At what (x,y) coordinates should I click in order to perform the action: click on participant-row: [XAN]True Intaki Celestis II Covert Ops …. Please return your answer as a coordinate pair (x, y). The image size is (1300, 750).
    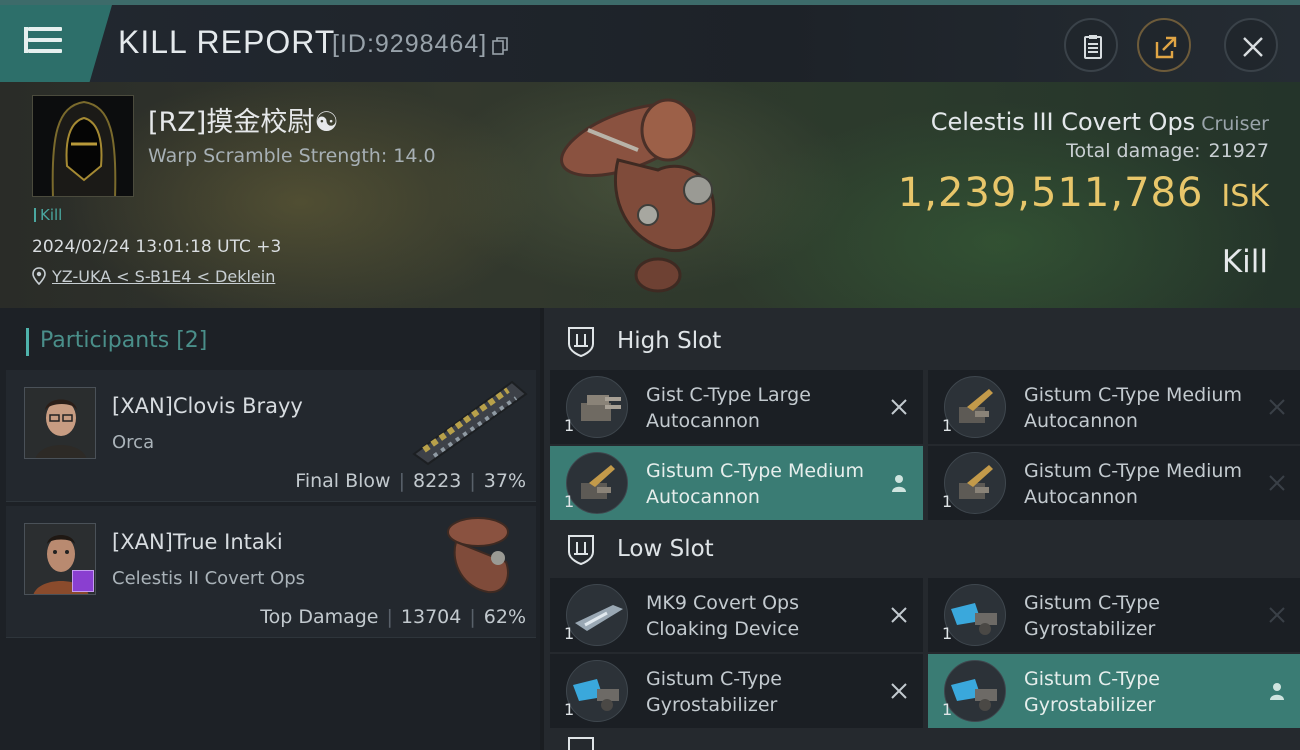
    Looking at the image, I should click on (271, 572).